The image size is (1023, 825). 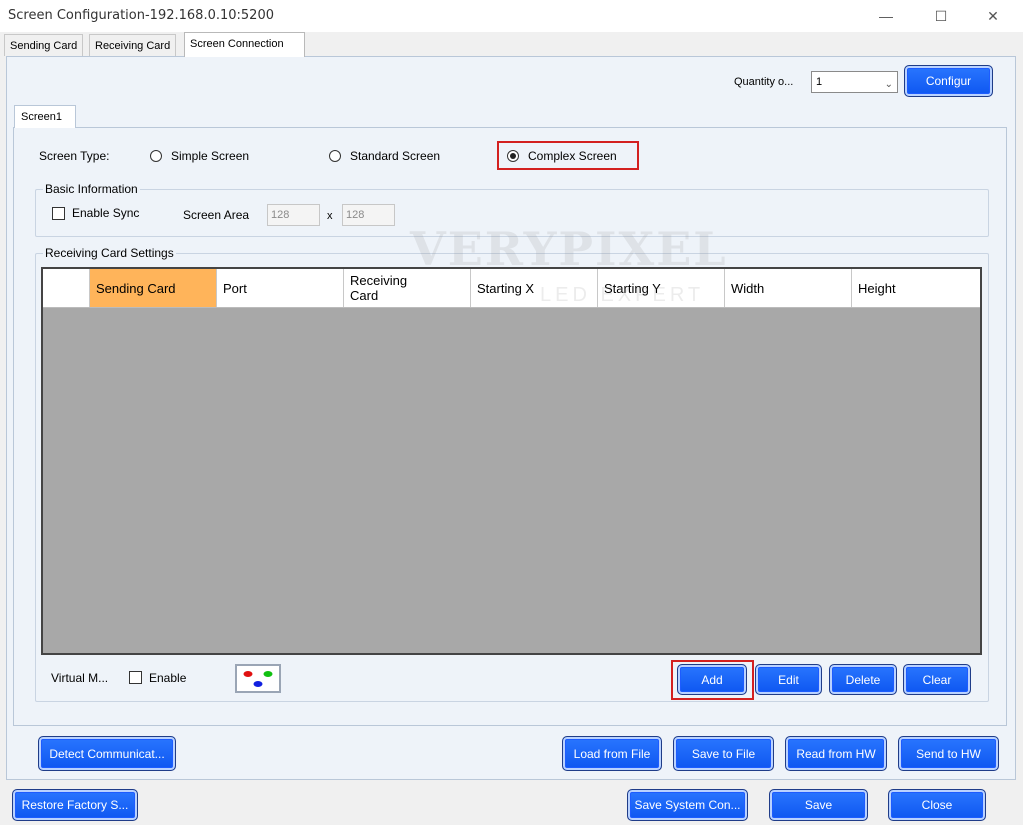 I want to click on close-icon: ✕, so click(x=993, y=15).